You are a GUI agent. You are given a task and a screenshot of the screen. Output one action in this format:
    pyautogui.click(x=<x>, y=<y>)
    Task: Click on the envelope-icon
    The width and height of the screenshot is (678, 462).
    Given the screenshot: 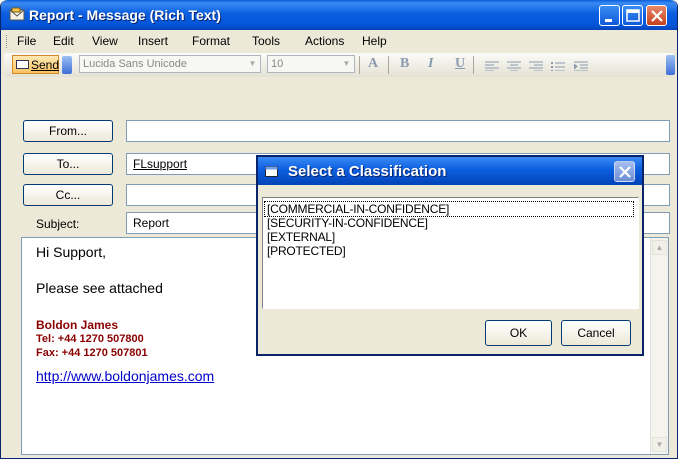 What is the action you would take?
    pyautogui.click(x=22, y=64)
    